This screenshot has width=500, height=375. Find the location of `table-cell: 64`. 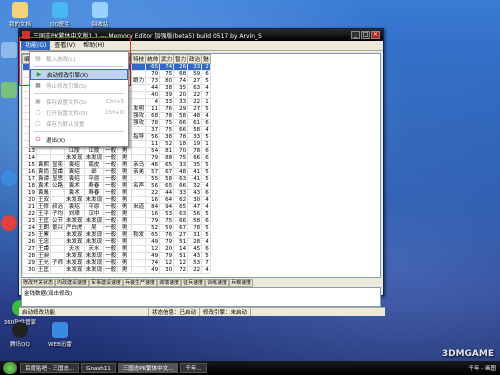

table-cell: 64 is located at coordinates (167, 200).